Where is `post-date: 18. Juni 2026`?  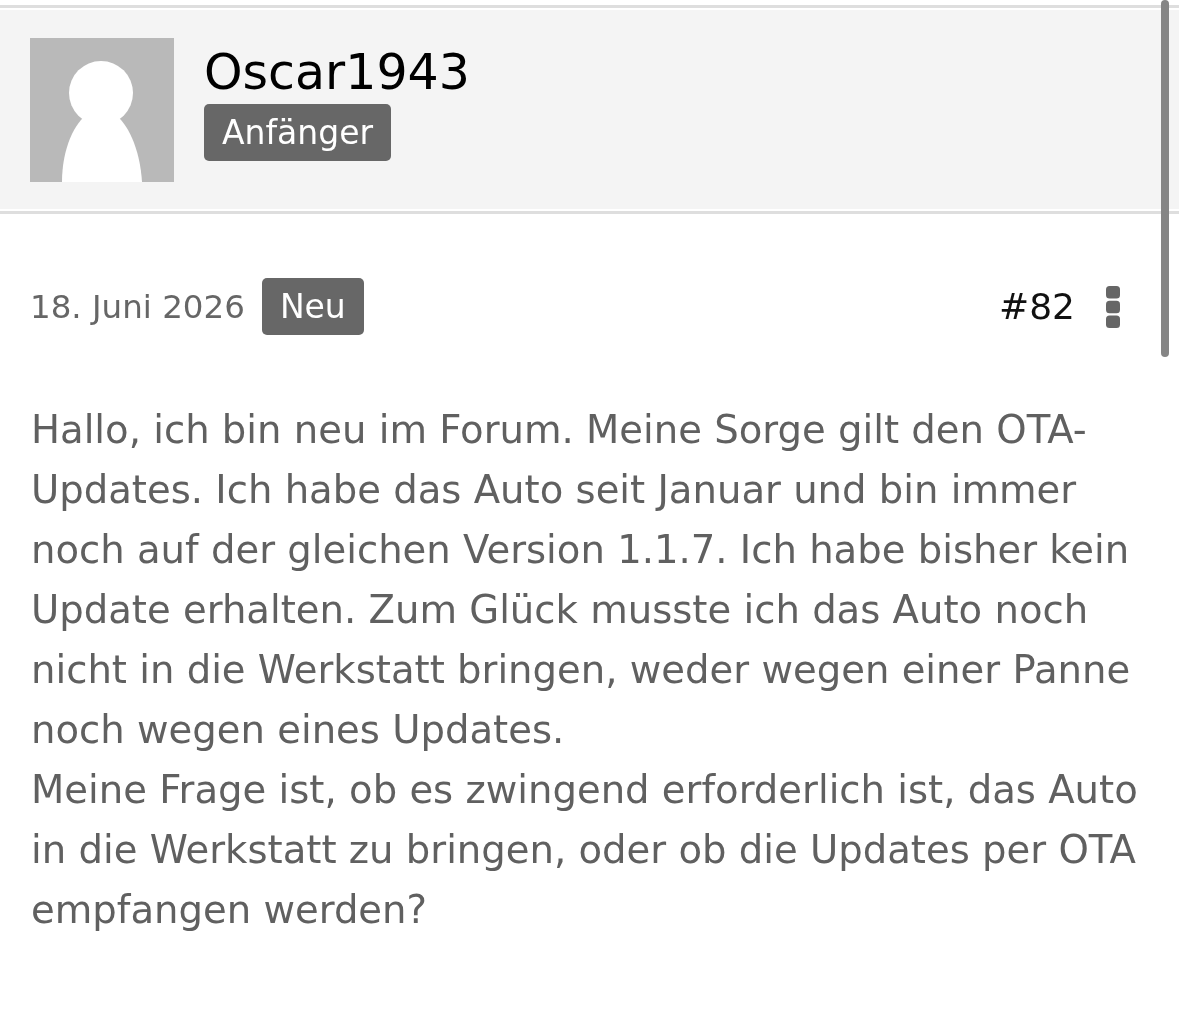 post-date: 18. Juni 2026 is located at coordinates (137, 306).